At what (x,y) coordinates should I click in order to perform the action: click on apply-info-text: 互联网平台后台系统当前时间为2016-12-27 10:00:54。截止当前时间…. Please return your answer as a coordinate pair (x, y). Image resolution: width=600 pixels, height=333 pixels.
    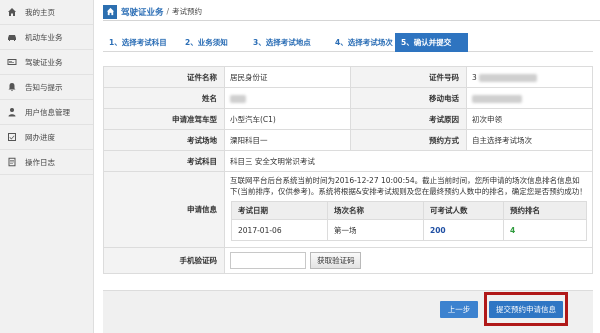
    Looking at the image, I should click on (408, 186).